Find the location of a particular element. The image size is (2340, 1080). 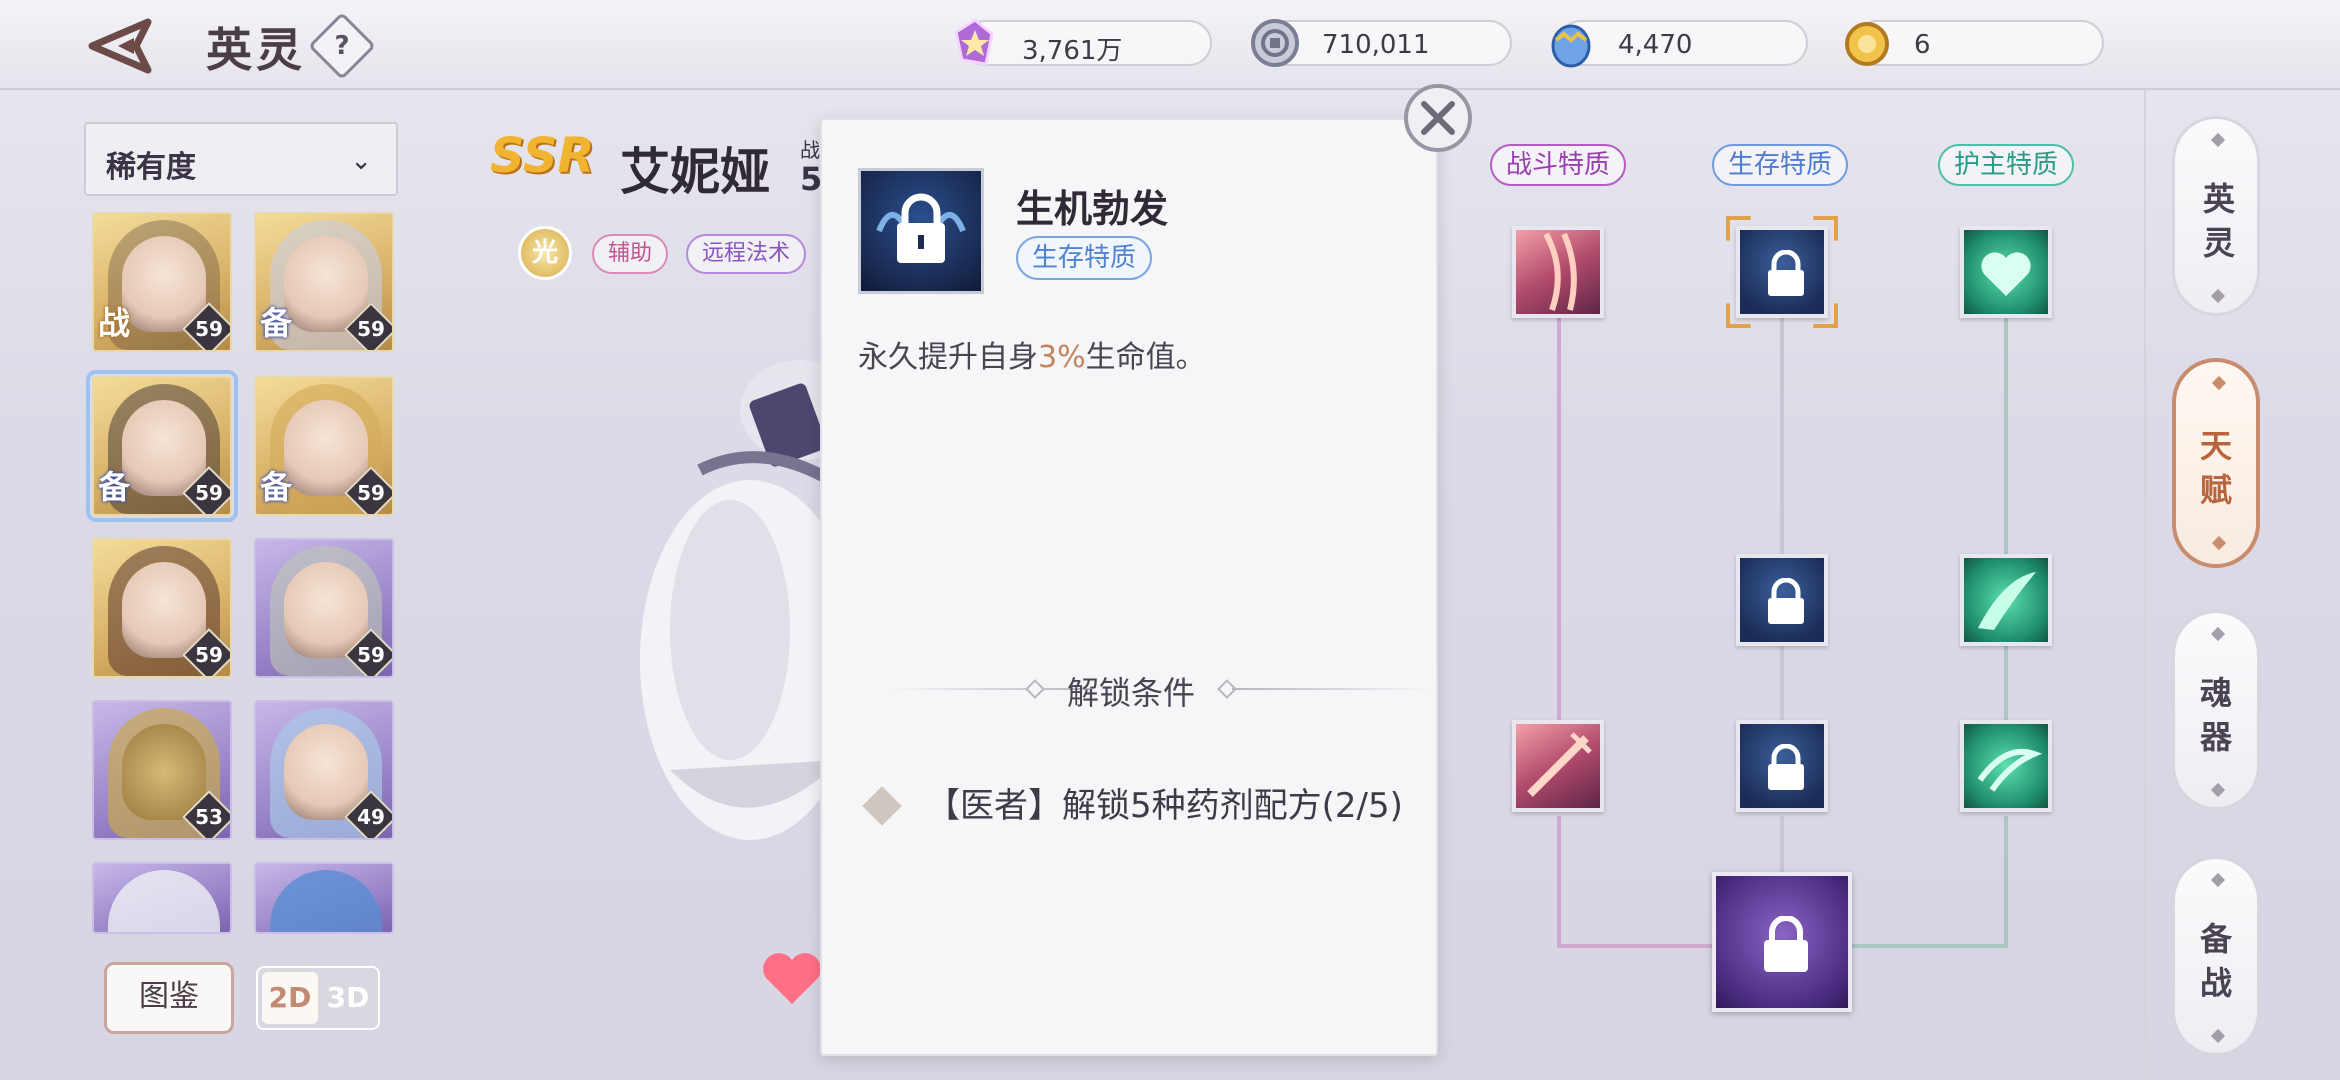

vortex-icon is located at coordinates (2010, 770).